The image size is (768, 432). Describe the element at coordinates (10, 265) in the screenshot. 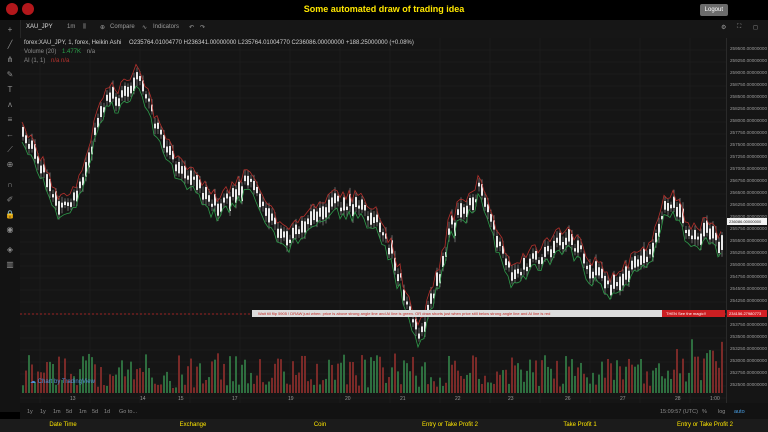

I see `trash-icon: ▥` at that location.